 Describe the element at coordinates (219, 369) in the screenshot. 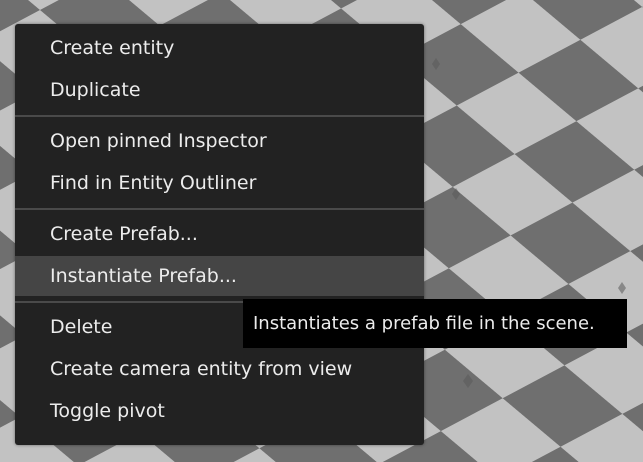

I see `menu-item-create-camera-entity-from-view: Create camera entity from view` at that location.